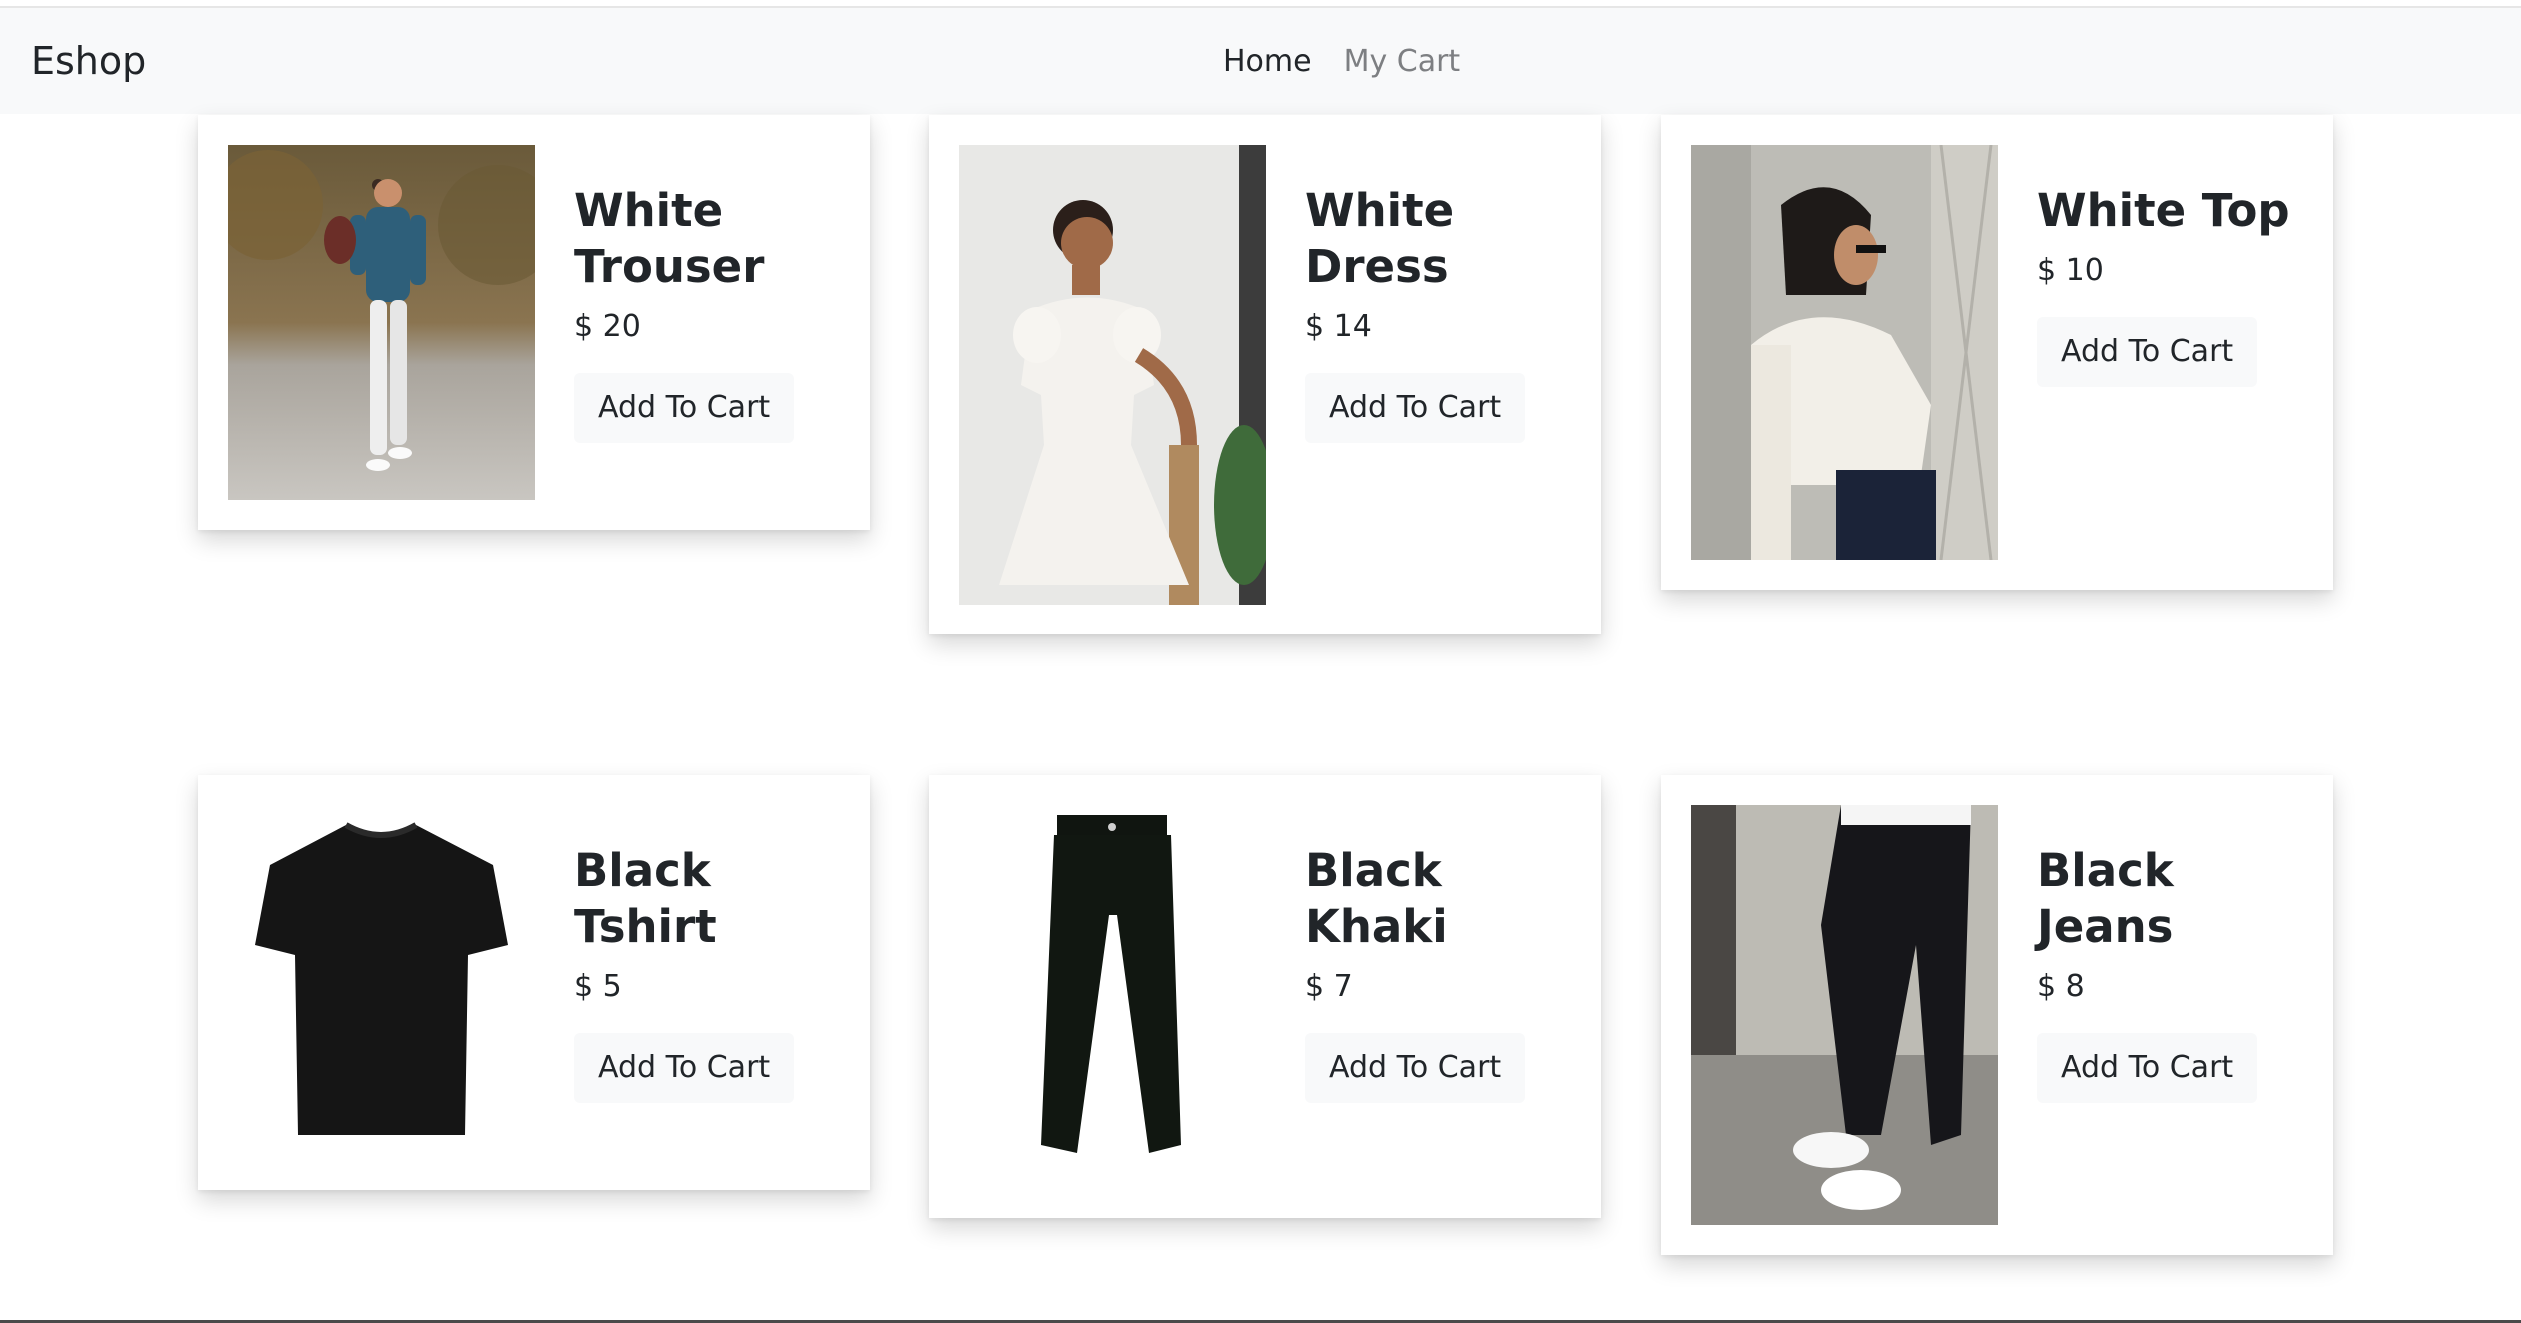  I want to click on brand-logo: Eshop, so click(88, 61).